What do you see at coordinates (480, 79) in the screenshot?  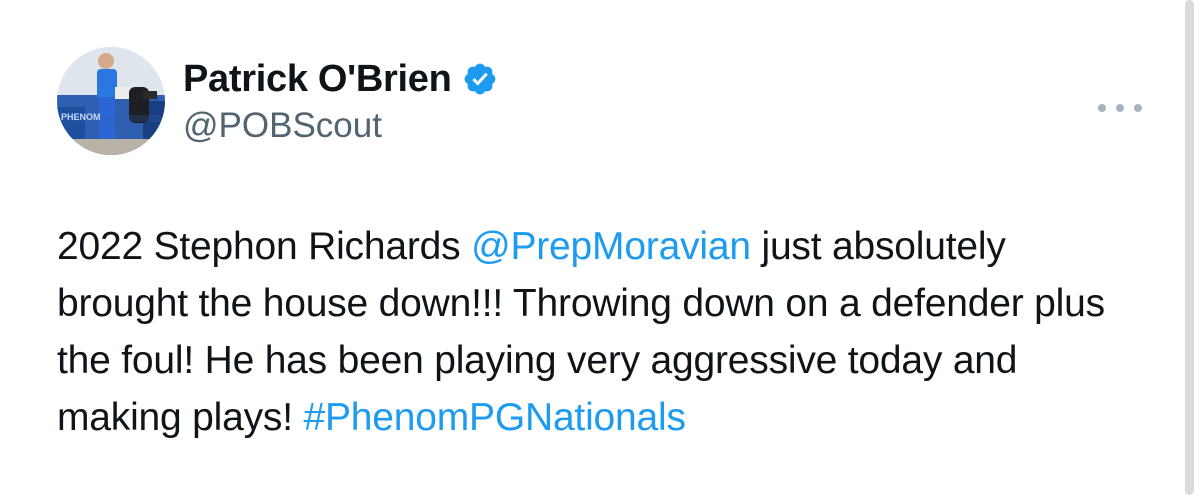 I see `verified-badge-icon` at bounding box center [480, 79].